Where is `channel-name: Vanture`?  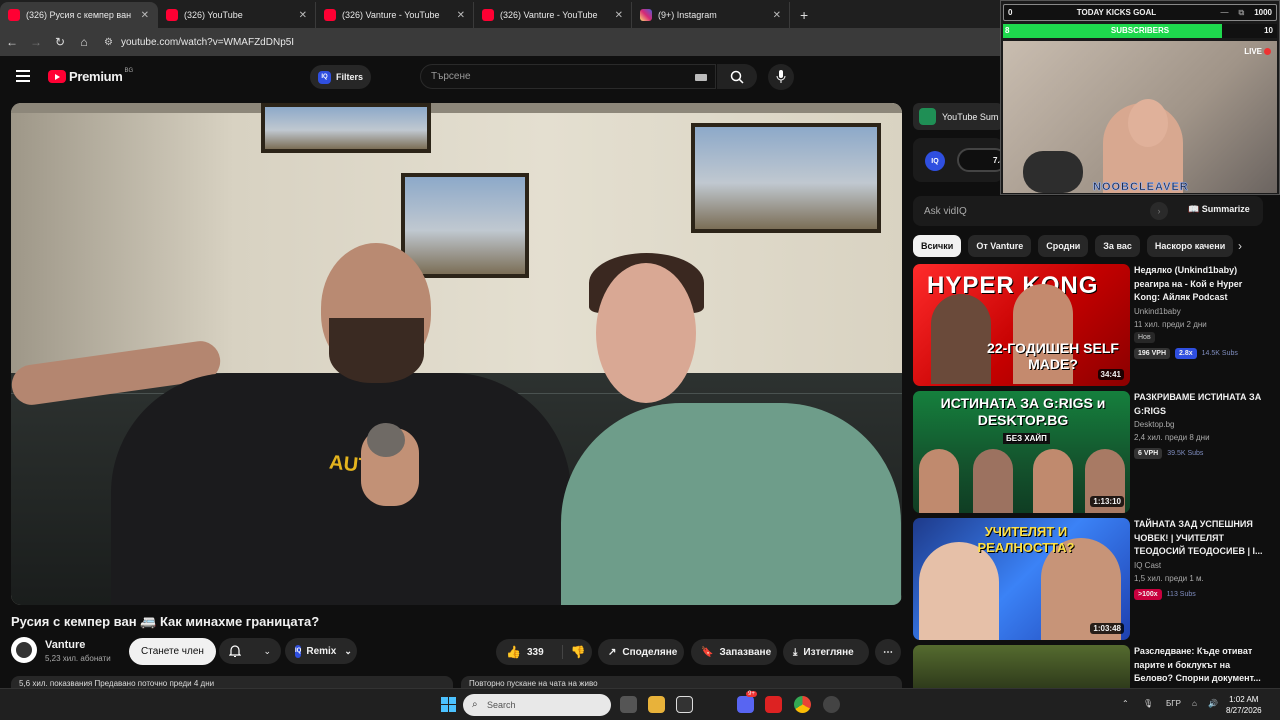 channel-name: Vanture is located at coordinates (65, 645).